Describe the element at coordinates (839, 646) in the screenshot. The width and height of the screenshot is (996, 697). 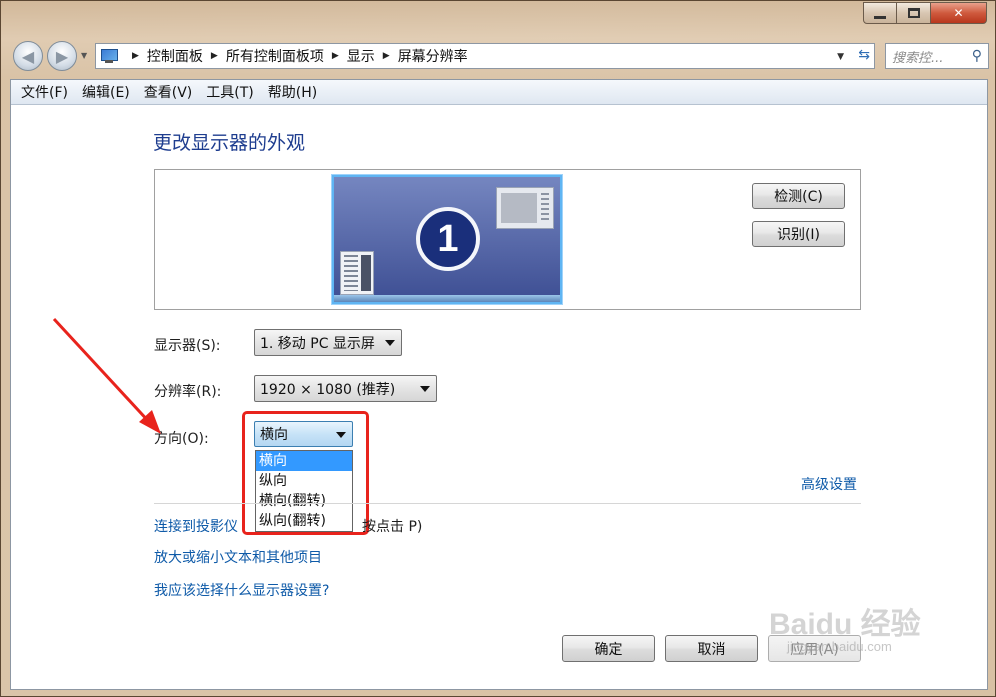
I see `baidu-watermark-url: jingyan.baidu.com` at that location.